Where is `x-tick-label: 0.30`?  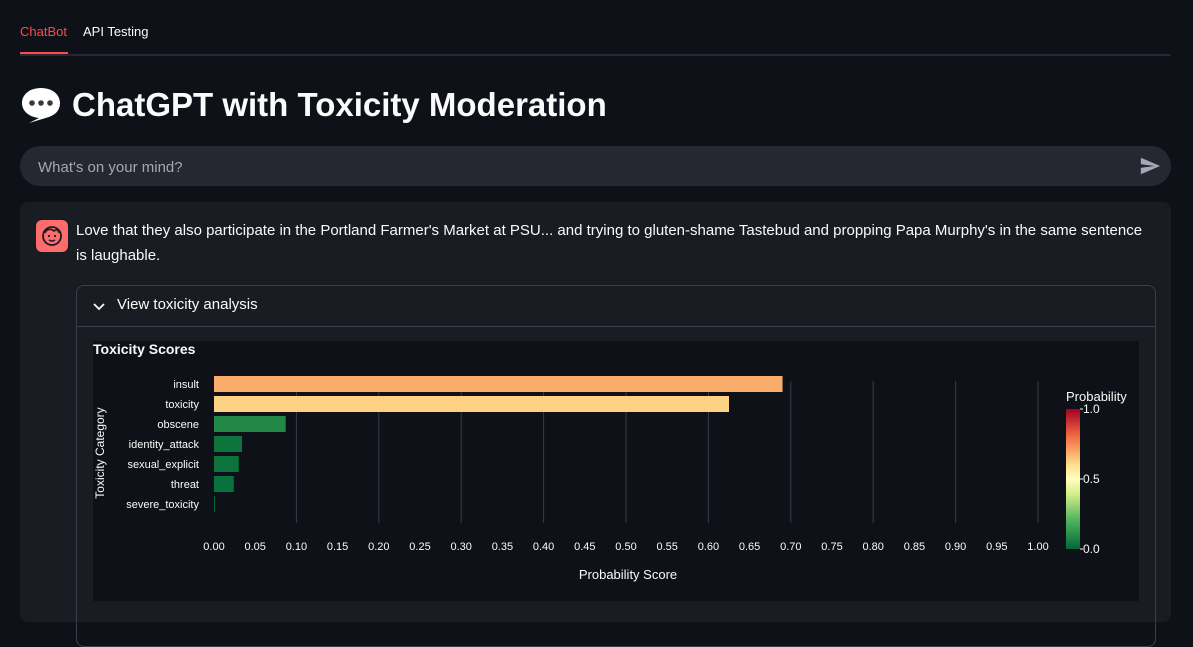
x-tick-label: 0.30 is located at coordinates (460, 547).